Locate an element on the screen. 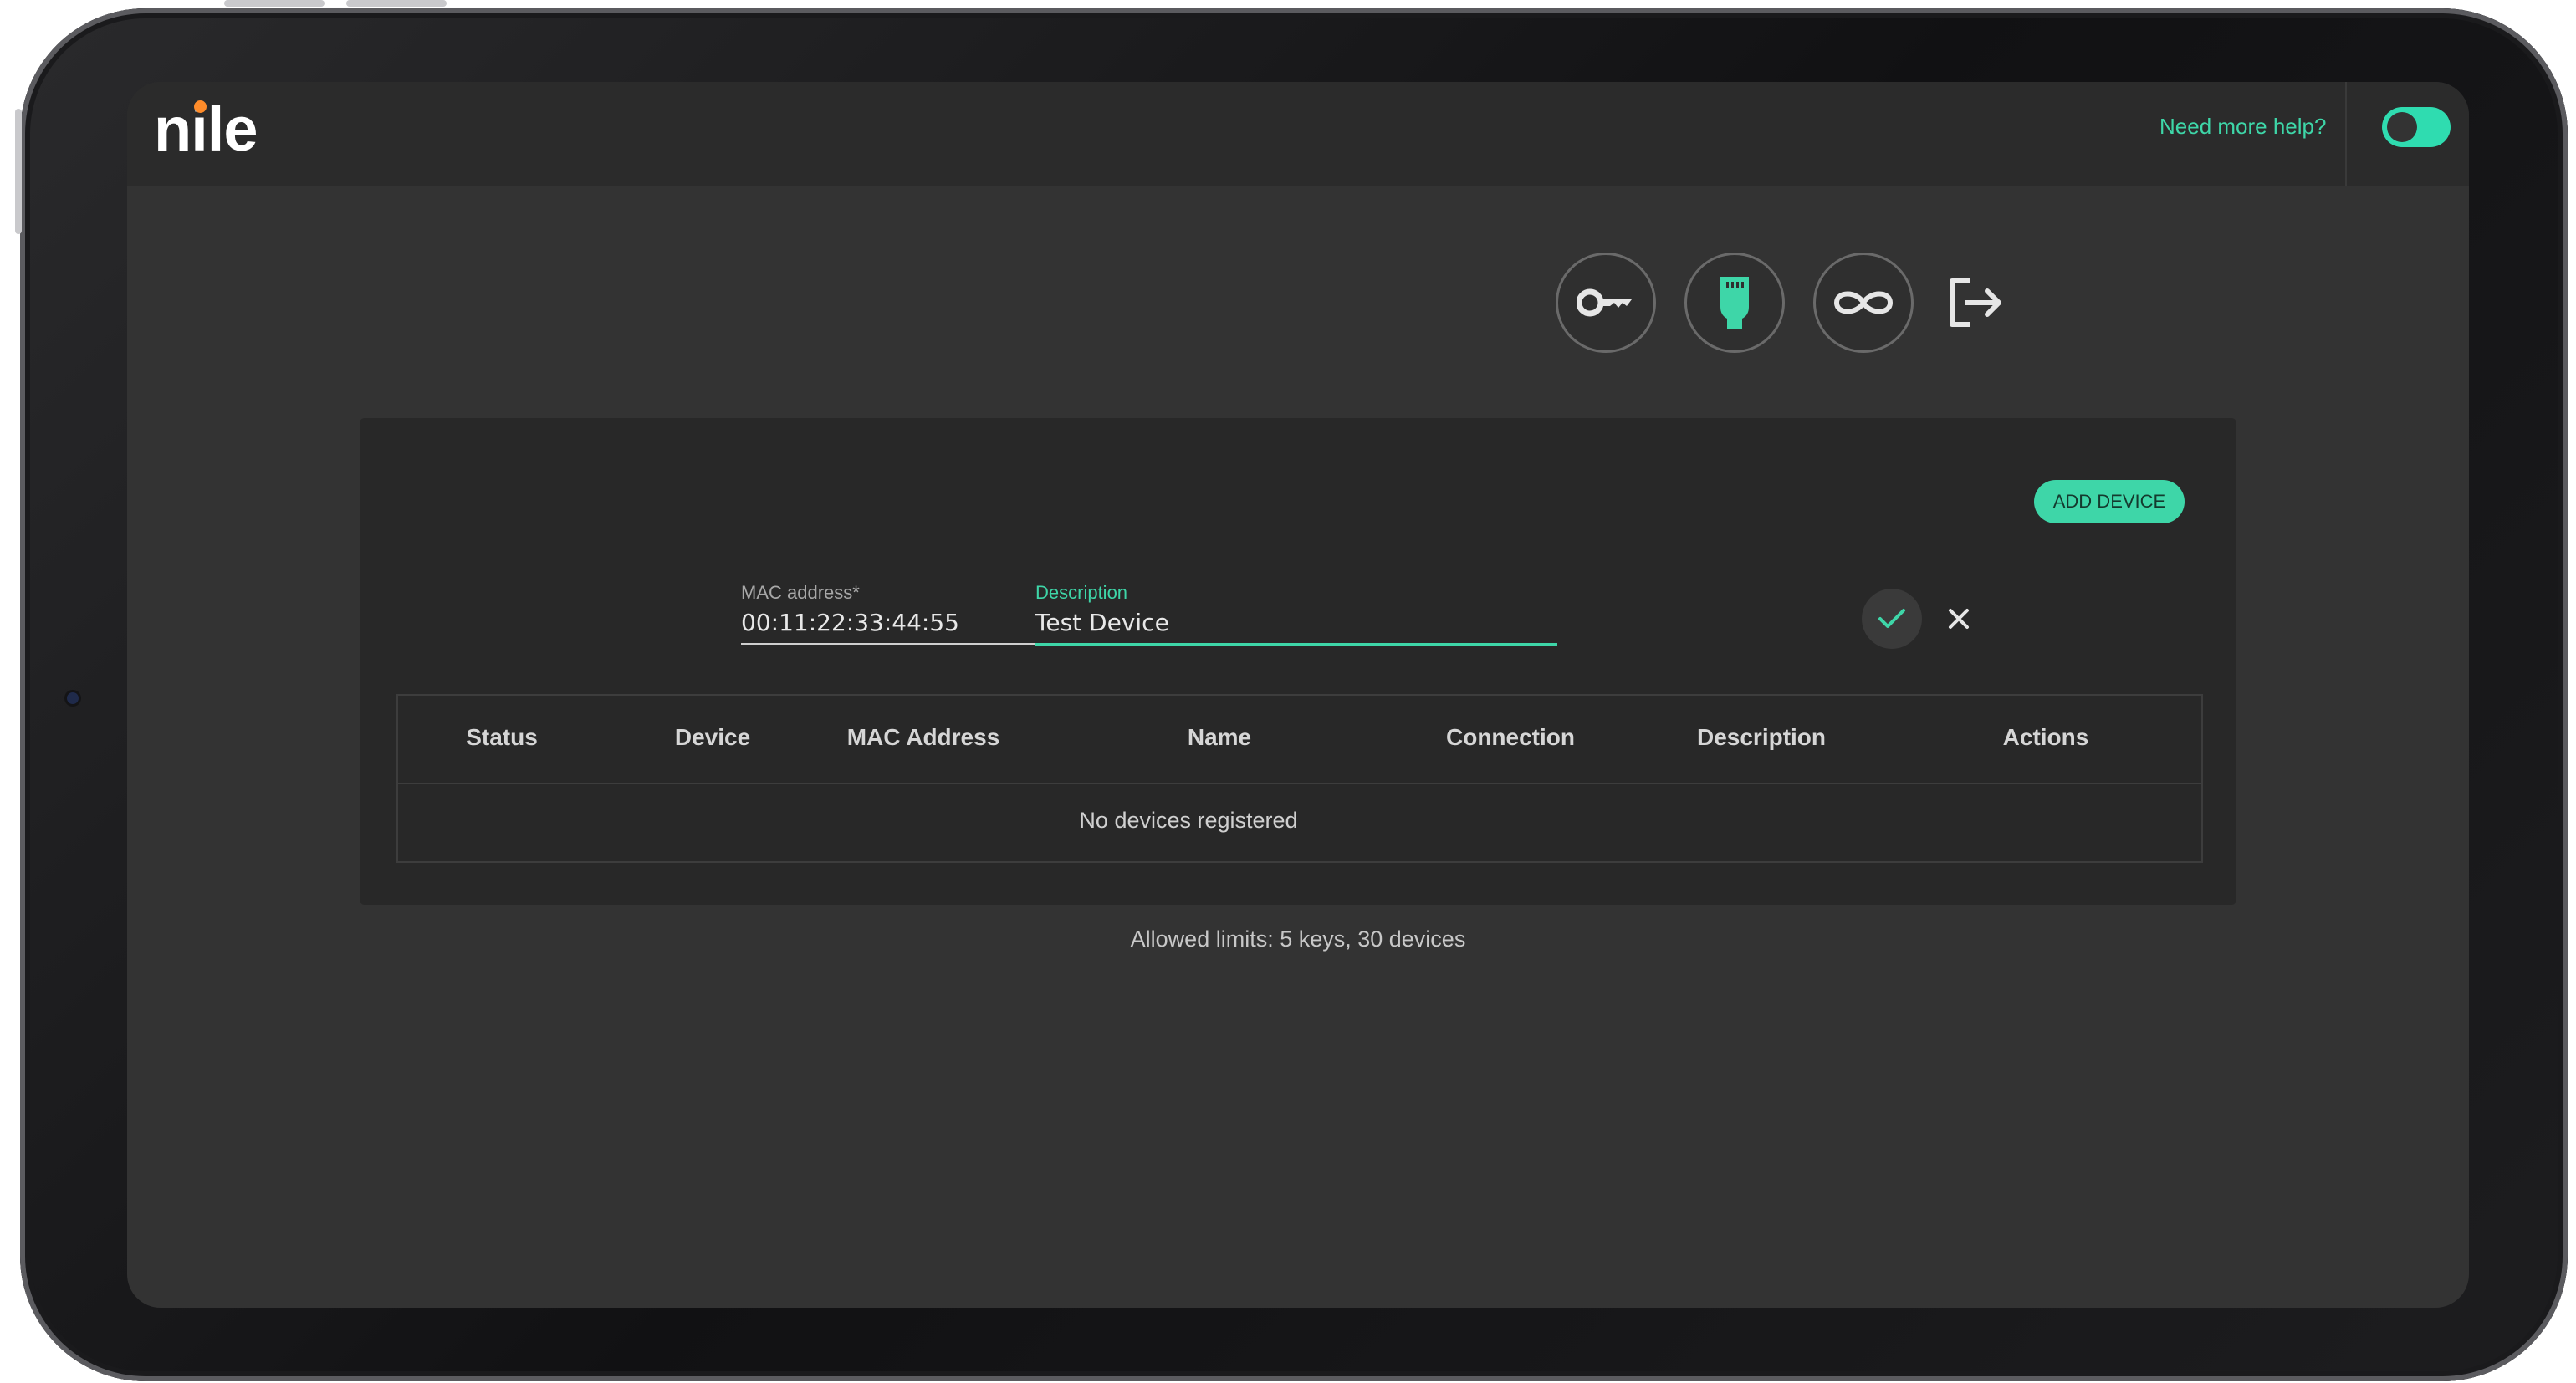  top-bar: nile Need more help? is located at coordinates (1298, 134).